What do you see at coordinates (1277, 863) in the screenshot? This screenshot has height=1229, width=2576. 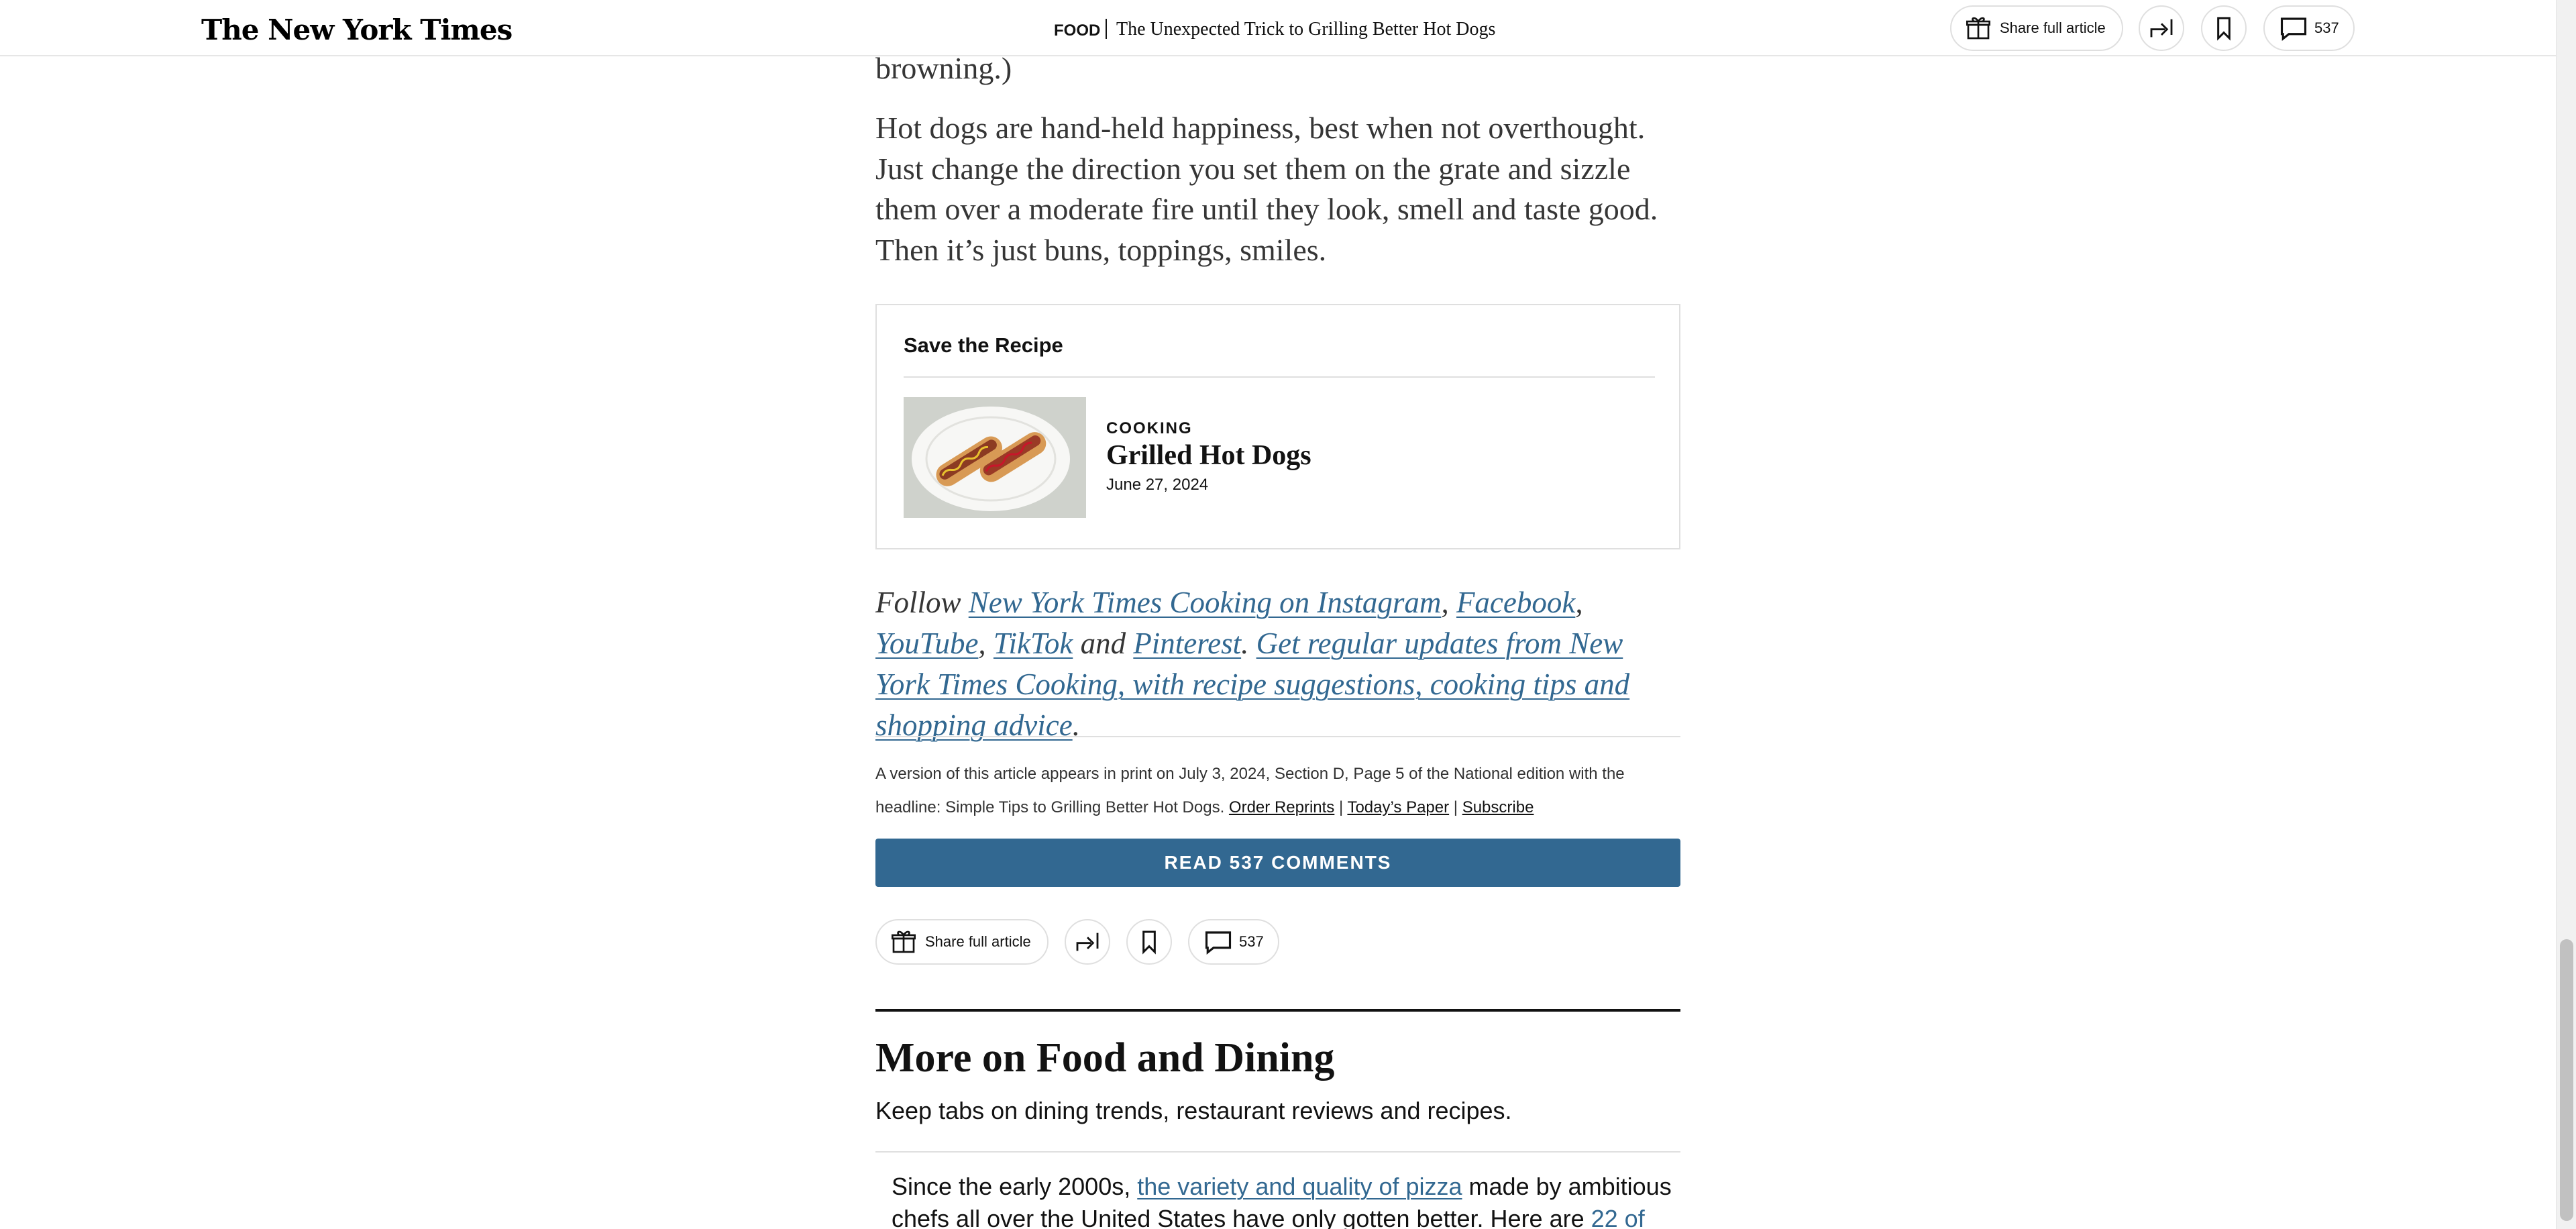 I see `read-comments-button: READ 537 COMMENTS` at bounding box center [1277, 863].